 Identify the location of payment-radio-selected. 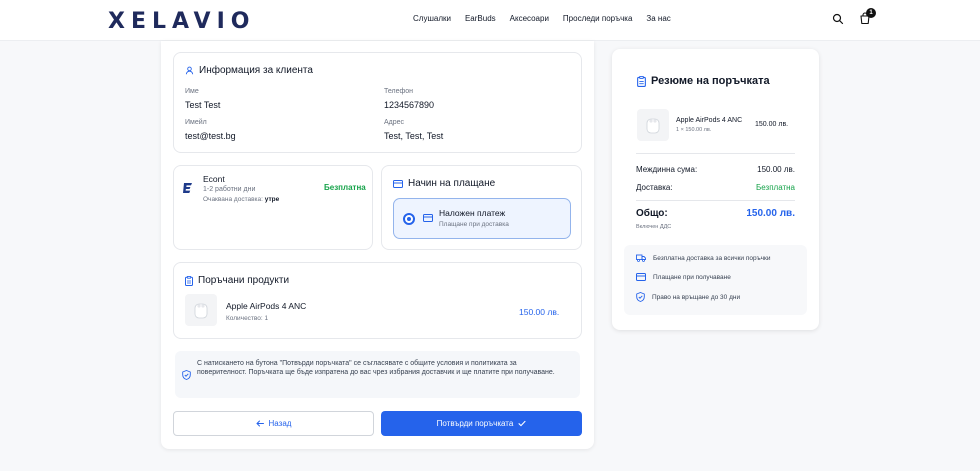
(409, 219).